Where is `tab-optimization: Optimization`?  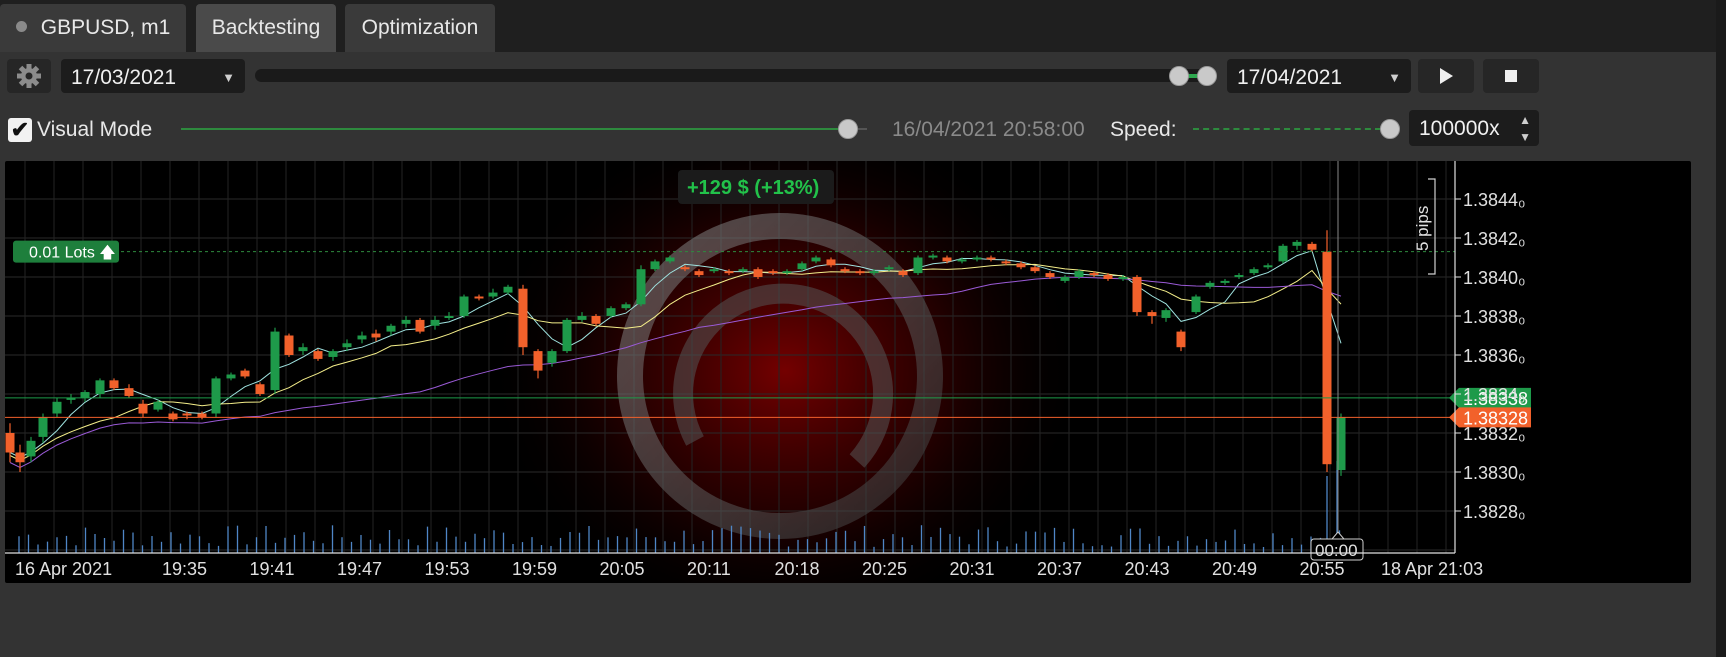 tab-optimization: Optimization is located at coordinates (420, 28).